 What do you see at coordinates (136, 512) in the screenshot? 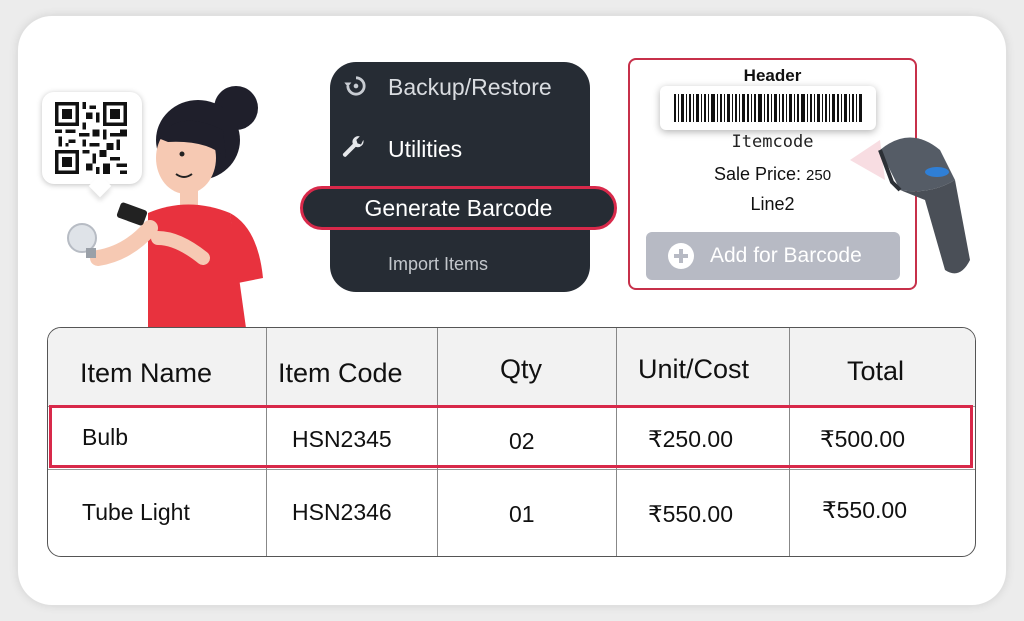
I see `cell-item-name: Tube Light` at bounding box center [136, 512].